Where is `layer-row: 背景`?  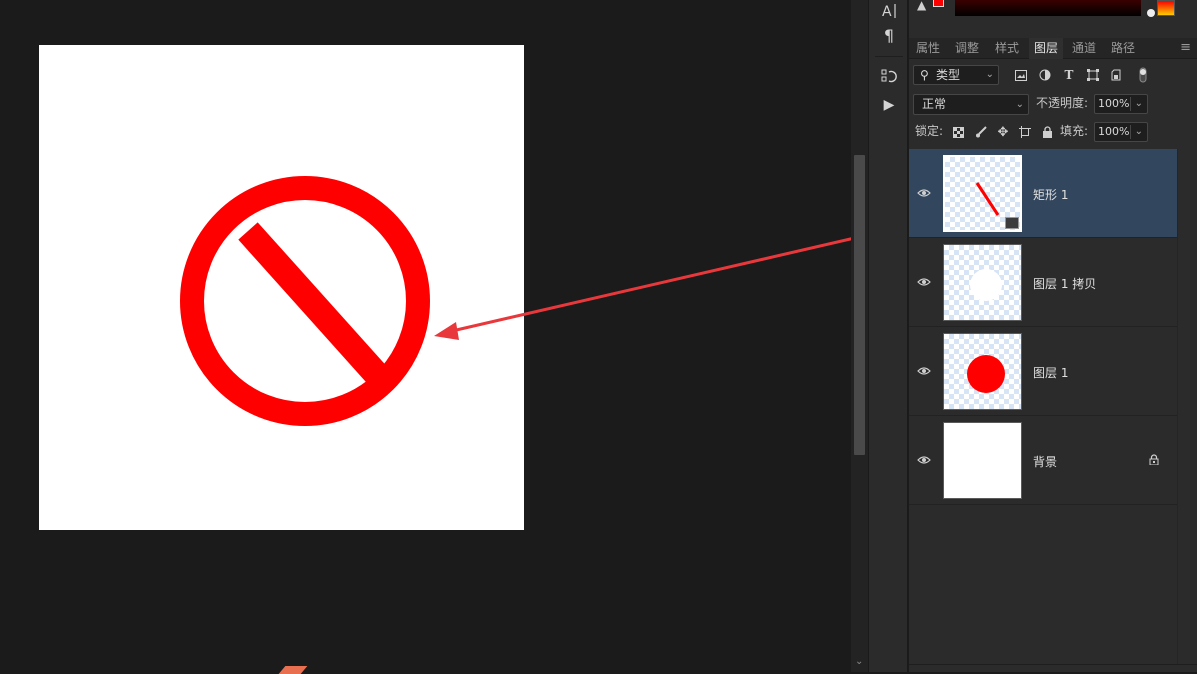
layer-row: 背景 is located at coordinates (1043, 460).